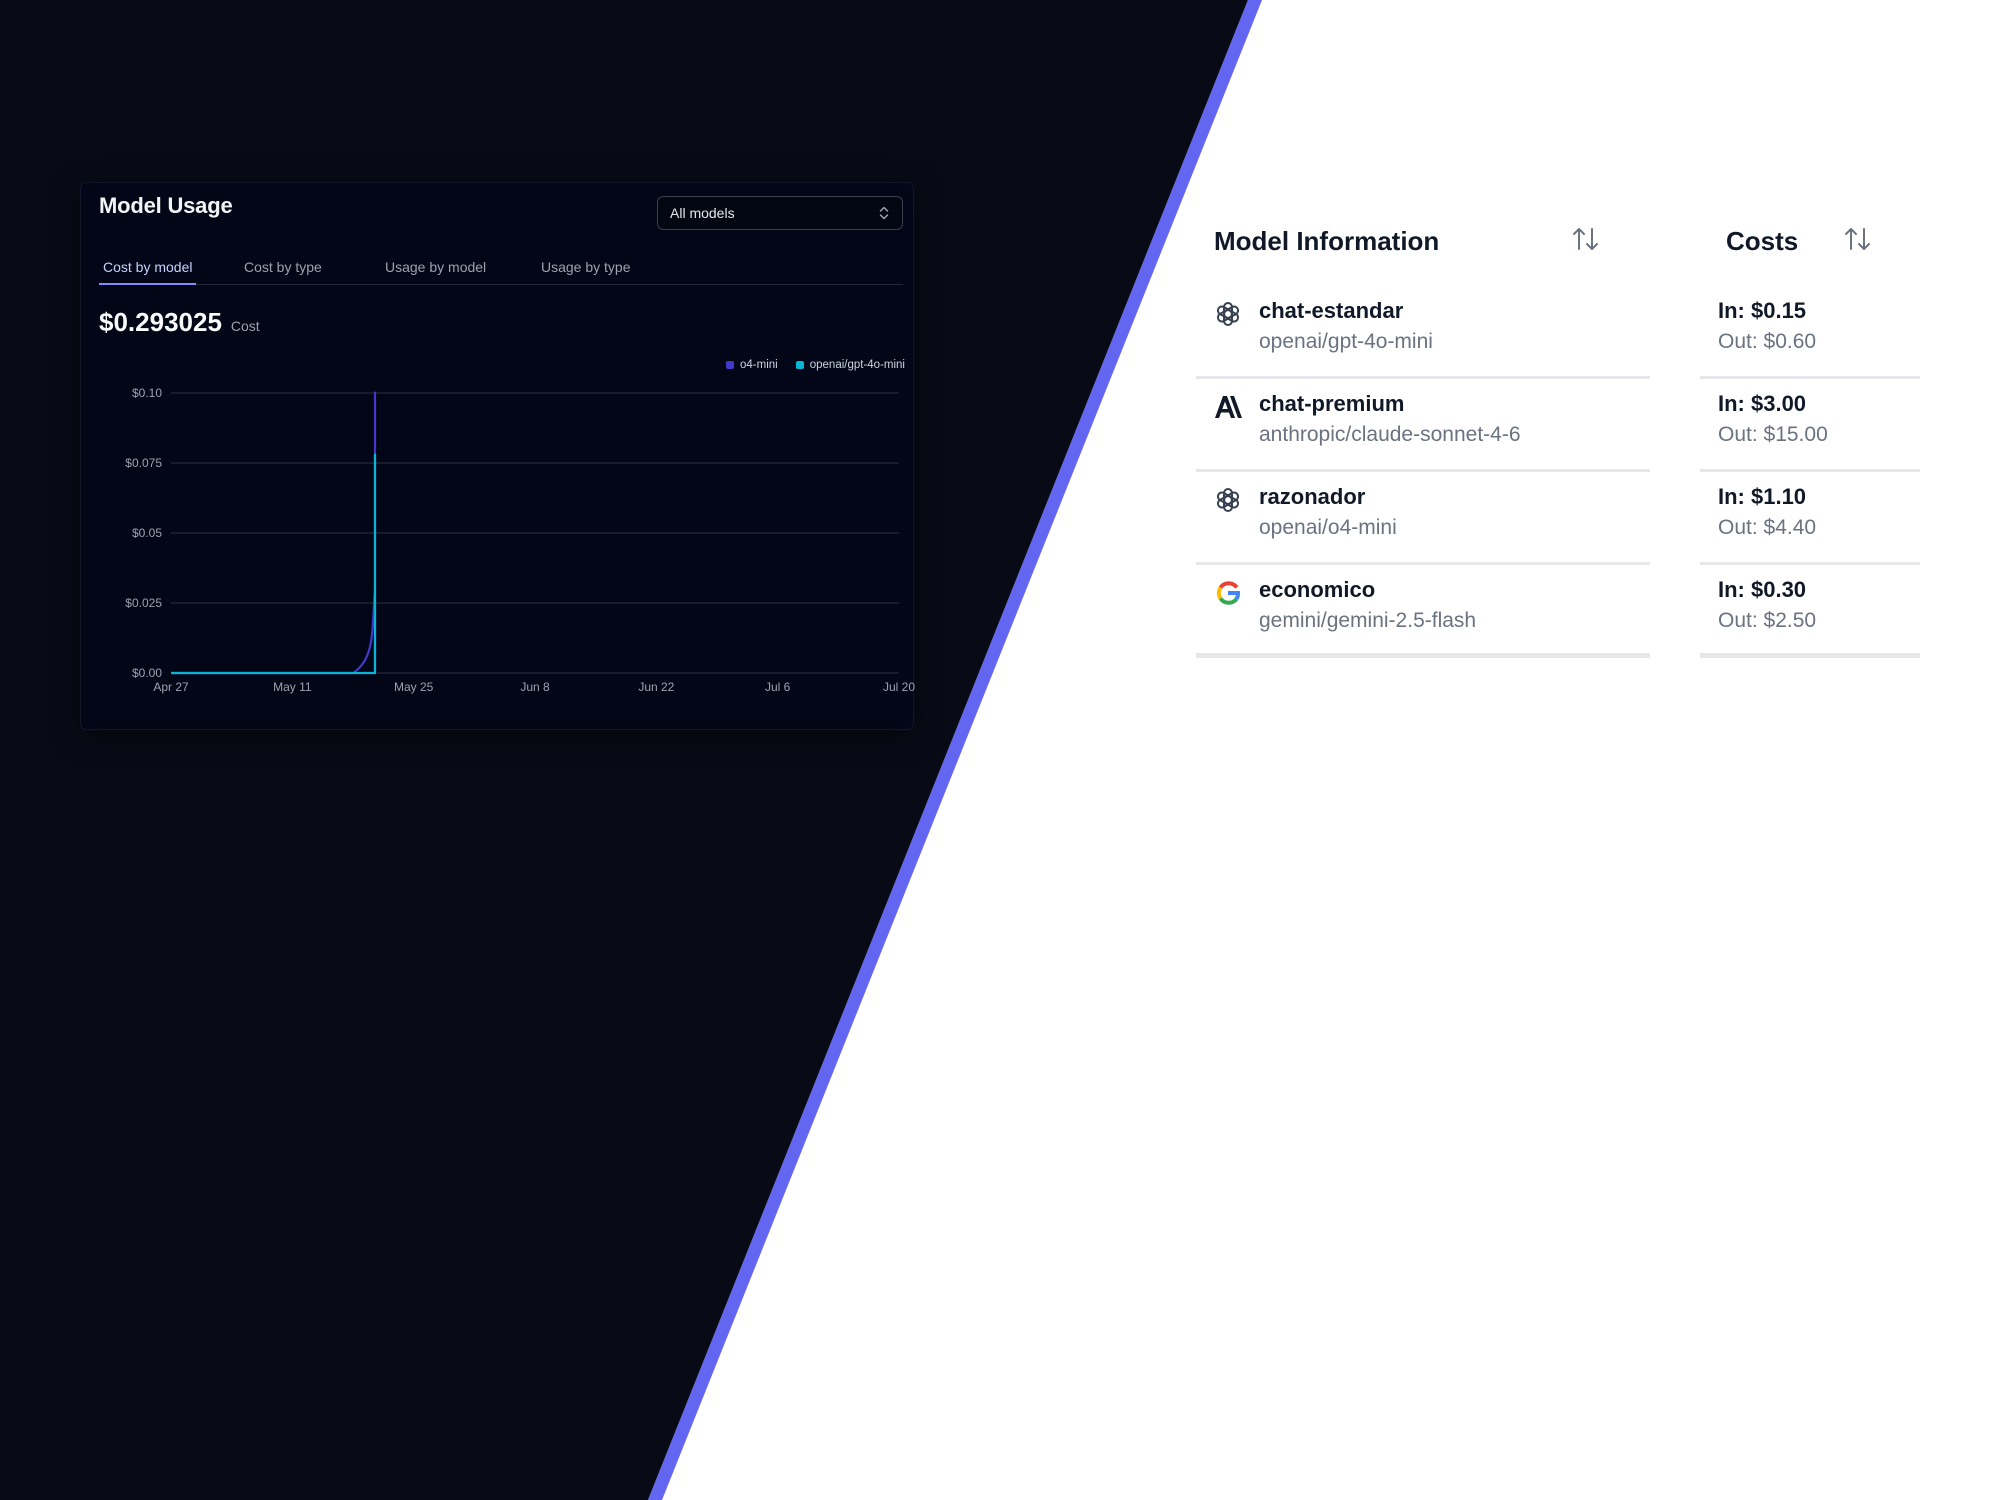 Image resolution: width=2000 pixels, height=1500 pixels. What do you see at coordinates (1762, 241) in the screenshot?
I see `header-costs: Costs` at bounding box center [1762, 241].